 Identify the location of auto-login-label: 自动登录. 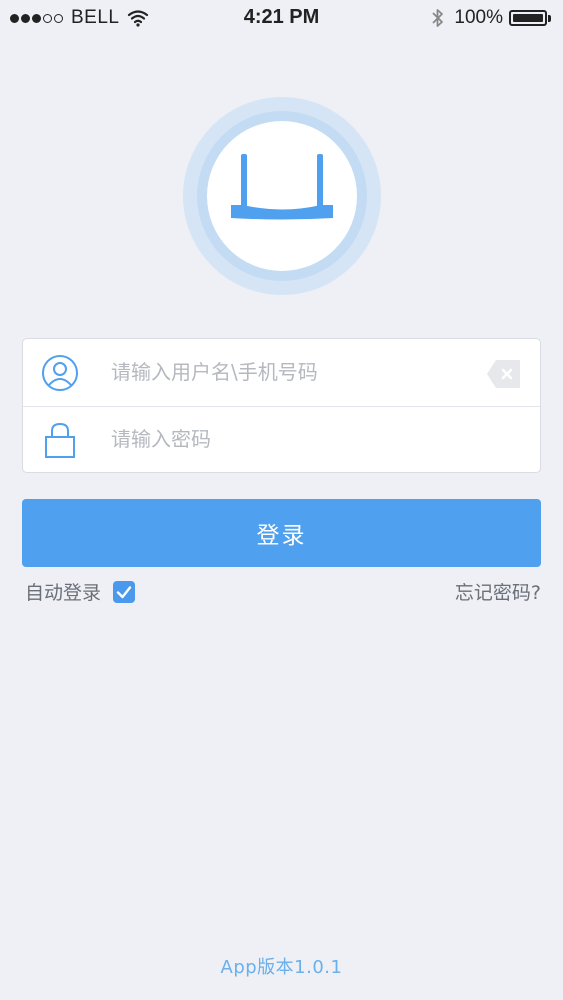
(63, 593).